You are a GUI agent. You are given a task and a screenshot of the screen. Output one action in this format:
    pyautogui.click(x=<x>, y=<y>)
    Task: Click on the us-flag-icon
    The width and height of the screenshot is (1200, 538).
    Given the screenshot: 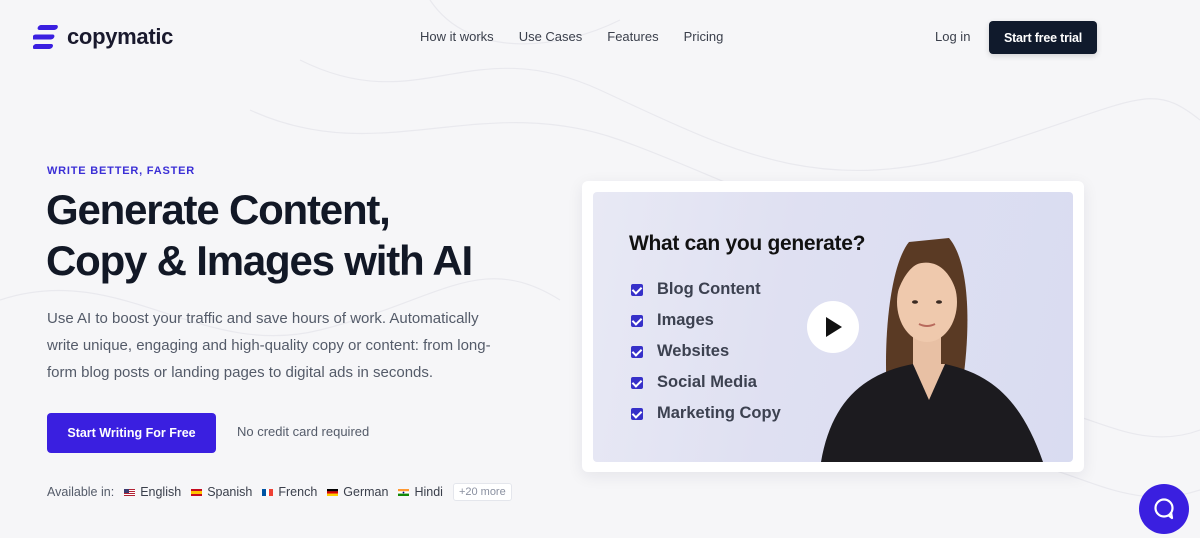 What is the action you would take?
    pyautogui.click(x=130, y=492)
    